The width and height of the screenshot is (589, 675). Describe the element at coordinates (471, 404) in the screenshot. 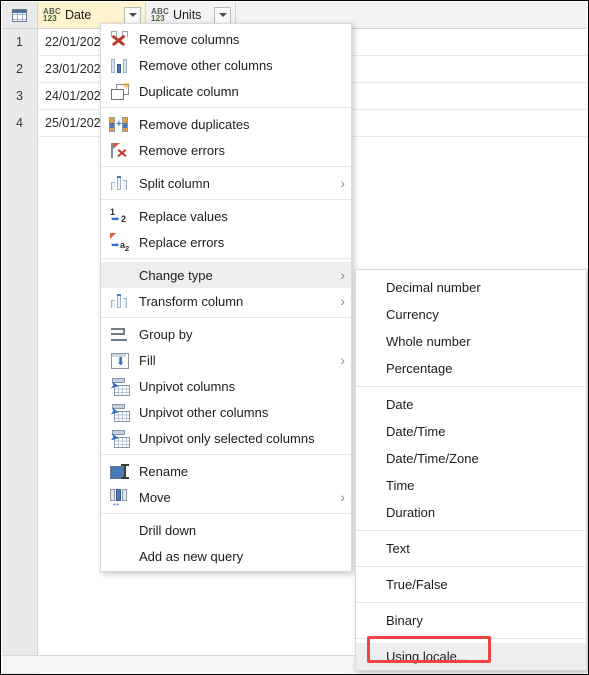

I see `submenu-item-date: Date` at that location.